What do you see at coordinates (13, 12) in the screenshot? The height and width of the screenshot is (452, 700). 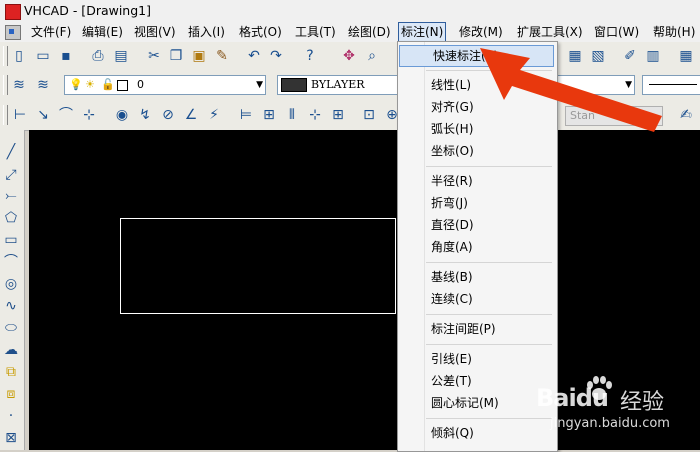 I see `app-icon` at bounding box center [13, 12].